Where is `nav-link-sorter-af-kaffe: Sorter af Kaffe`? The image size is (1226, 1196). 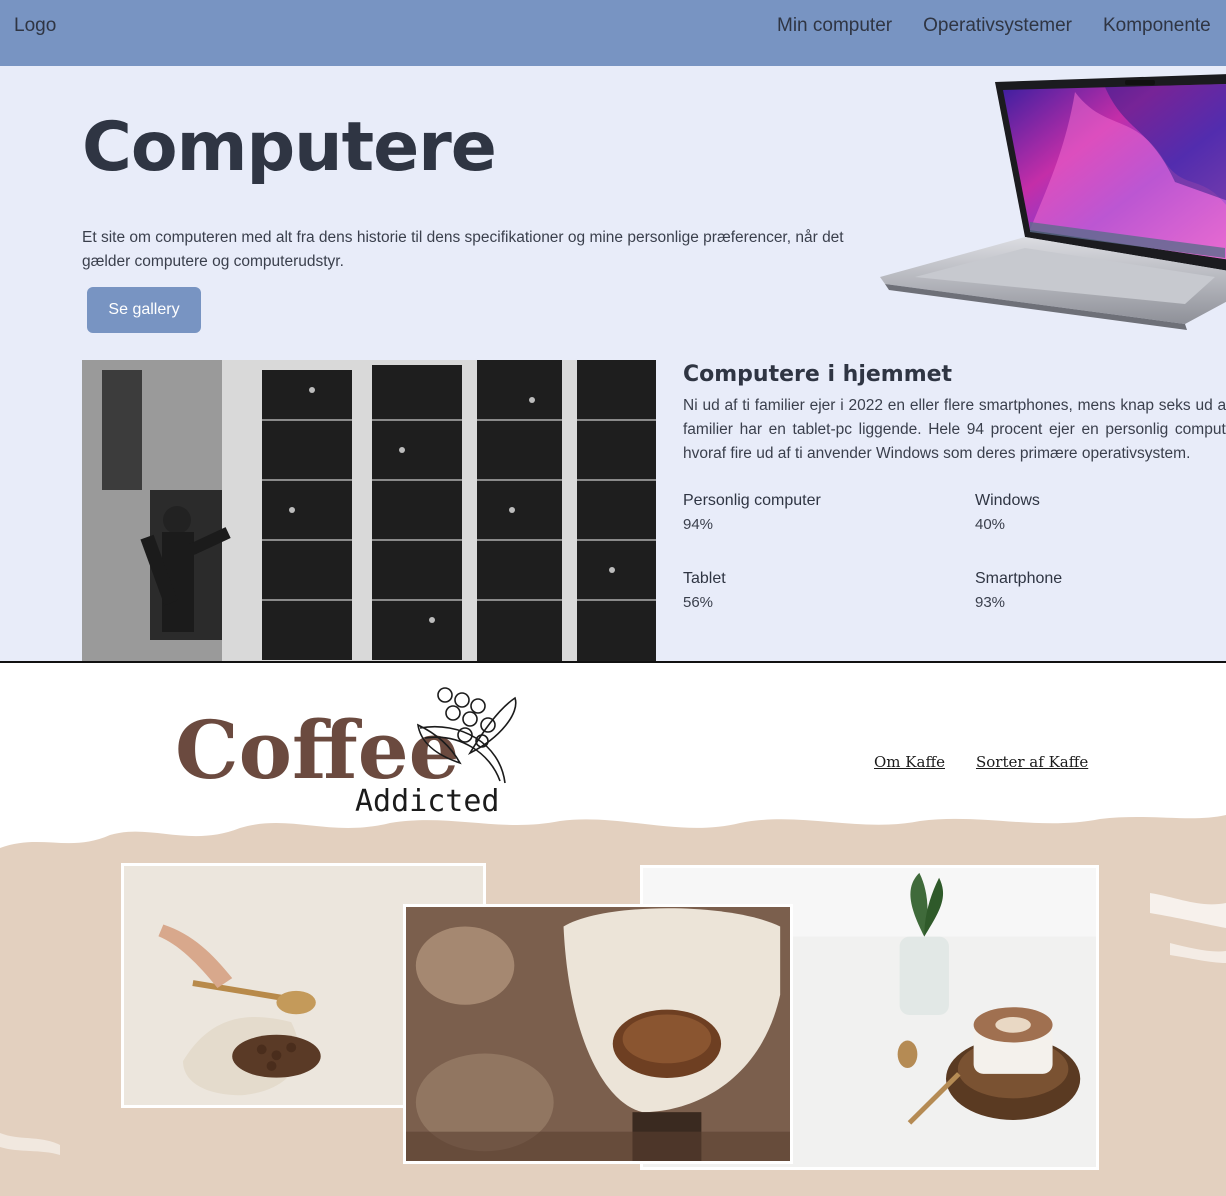 nav-link-sorter-af-kaffe: Sorter af Kaffe is located at coordinates (1032, 762).